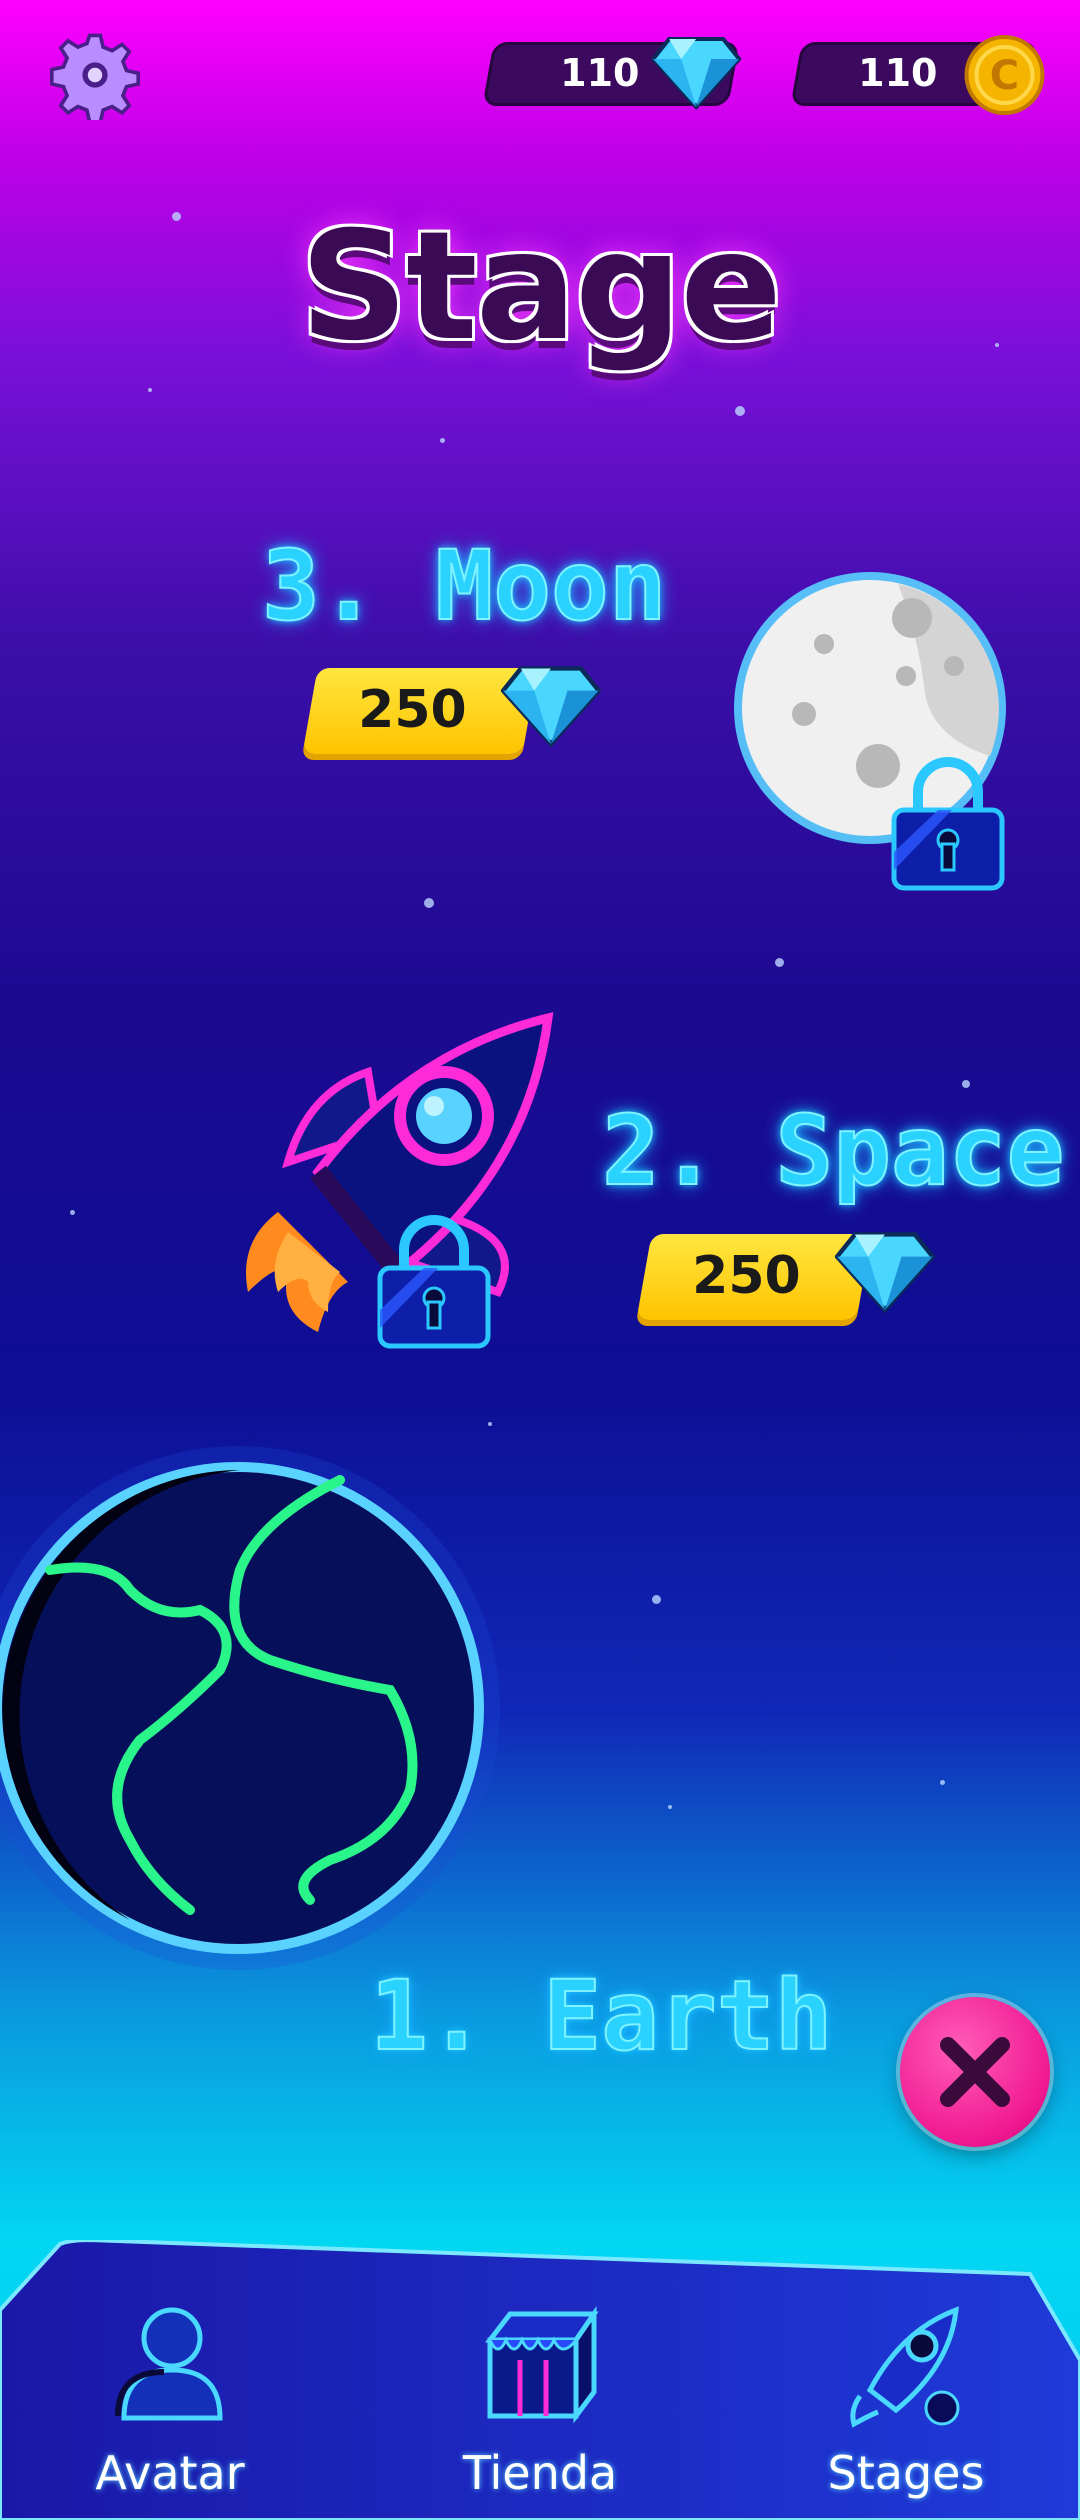  What do you see at coordinates (169, 2364) in the screenshot?
I see `user-icon` at bounding box center [169, 2364].